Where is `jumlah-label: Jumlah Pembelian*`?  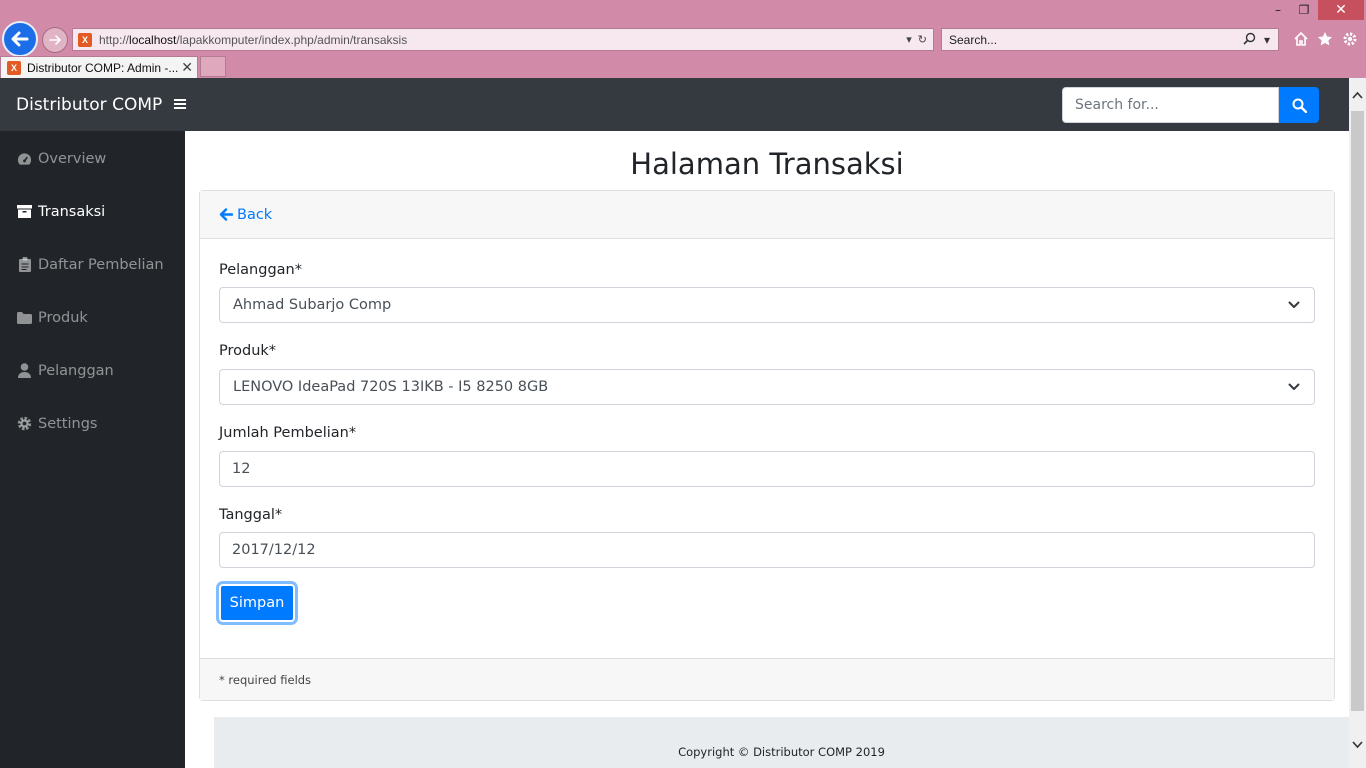 jumlah-label: Jumlah Pembelian* is located at coordinates (288, 433).